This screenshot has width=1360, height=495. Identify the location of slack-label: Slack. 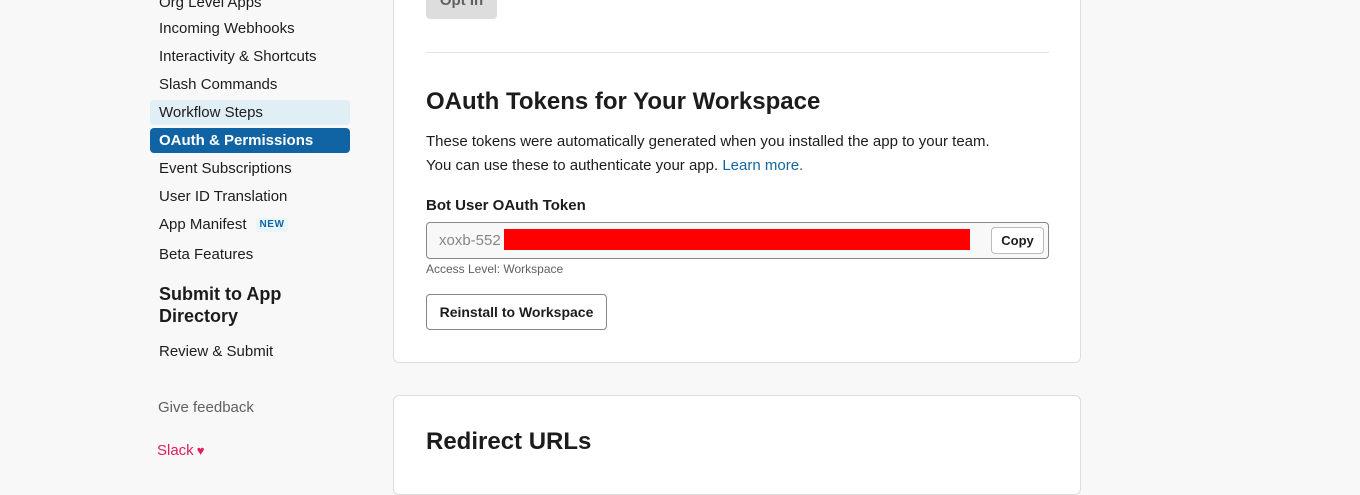
(175, 450).